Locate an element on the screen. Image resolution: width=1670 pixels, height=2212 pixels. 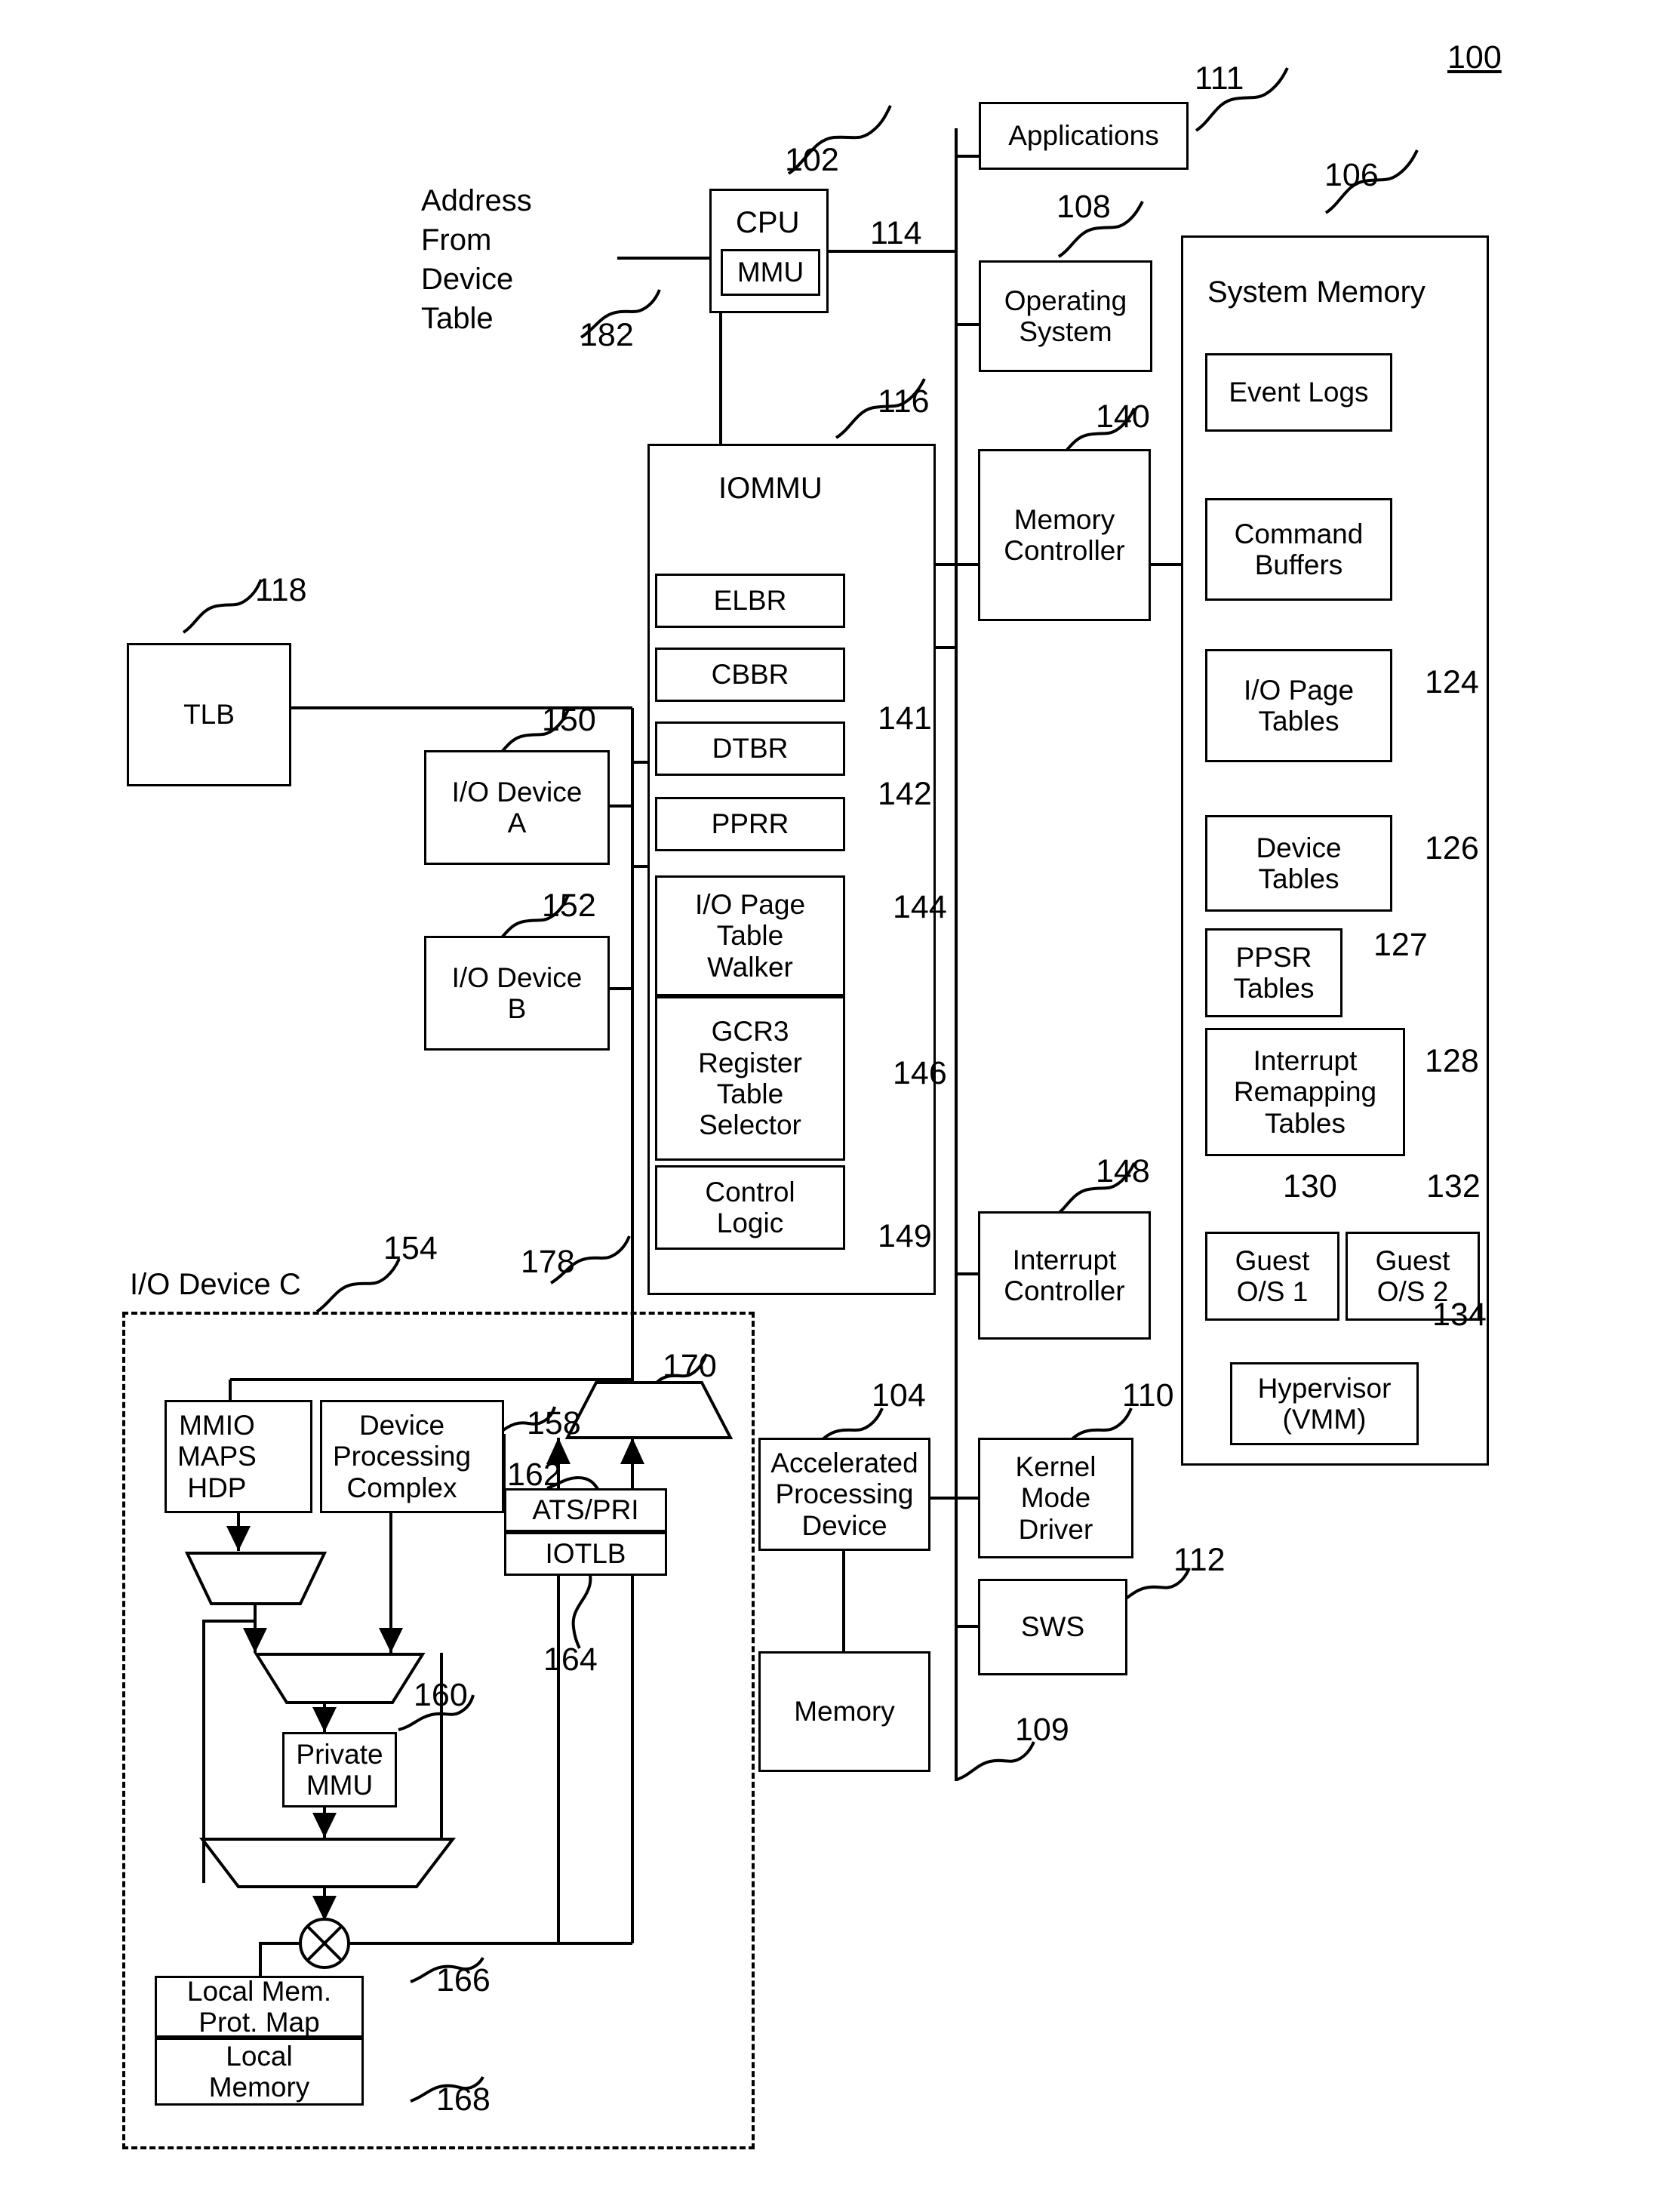
apd-memory-block: Memory is located at coordinates (844, 1711).